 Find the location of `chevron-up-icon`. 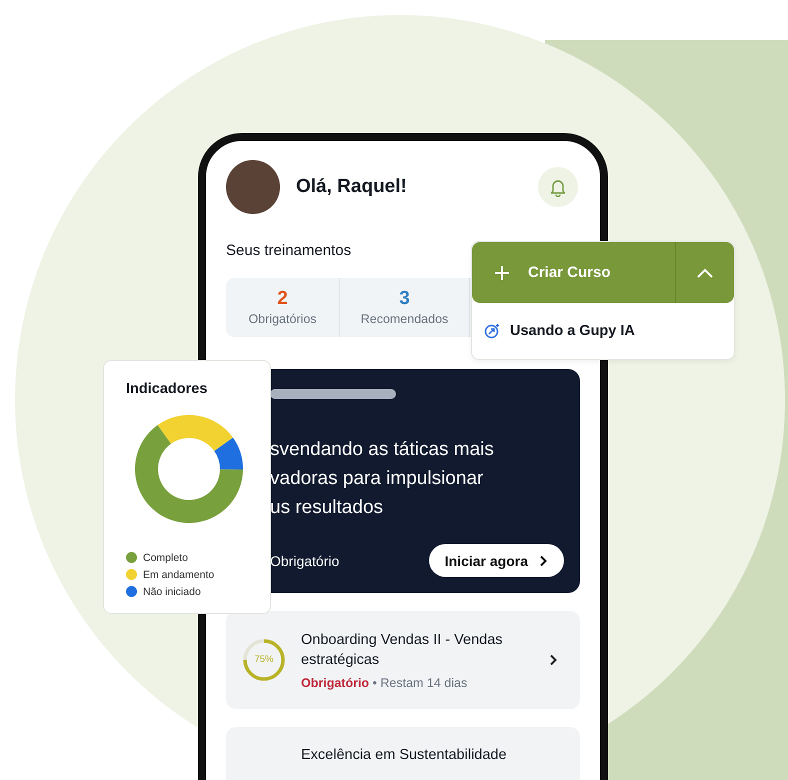

chevron-up-icon is located at coordinates (705, 272).